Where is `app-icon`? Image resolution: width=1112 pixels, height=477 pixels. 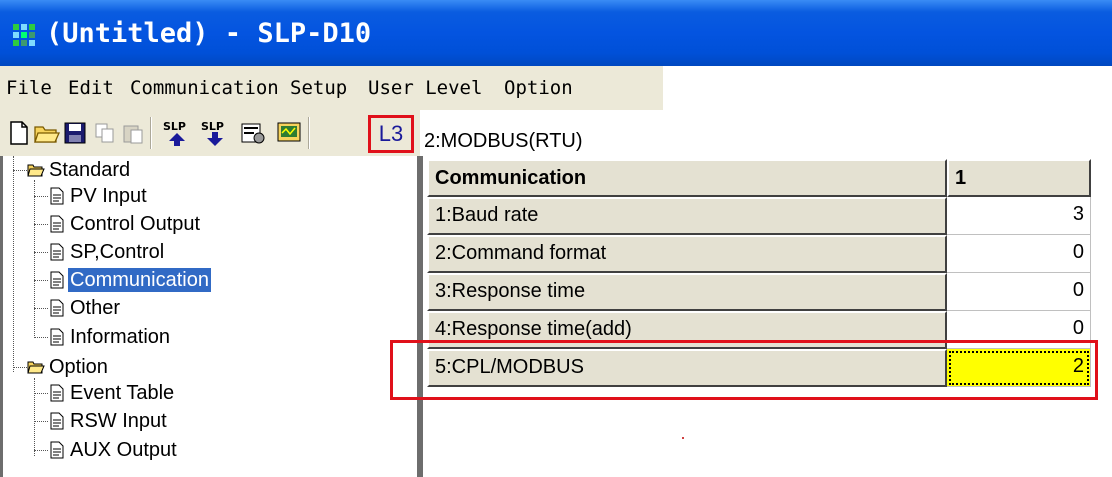
app-icon is located at coordinates (24, 35).